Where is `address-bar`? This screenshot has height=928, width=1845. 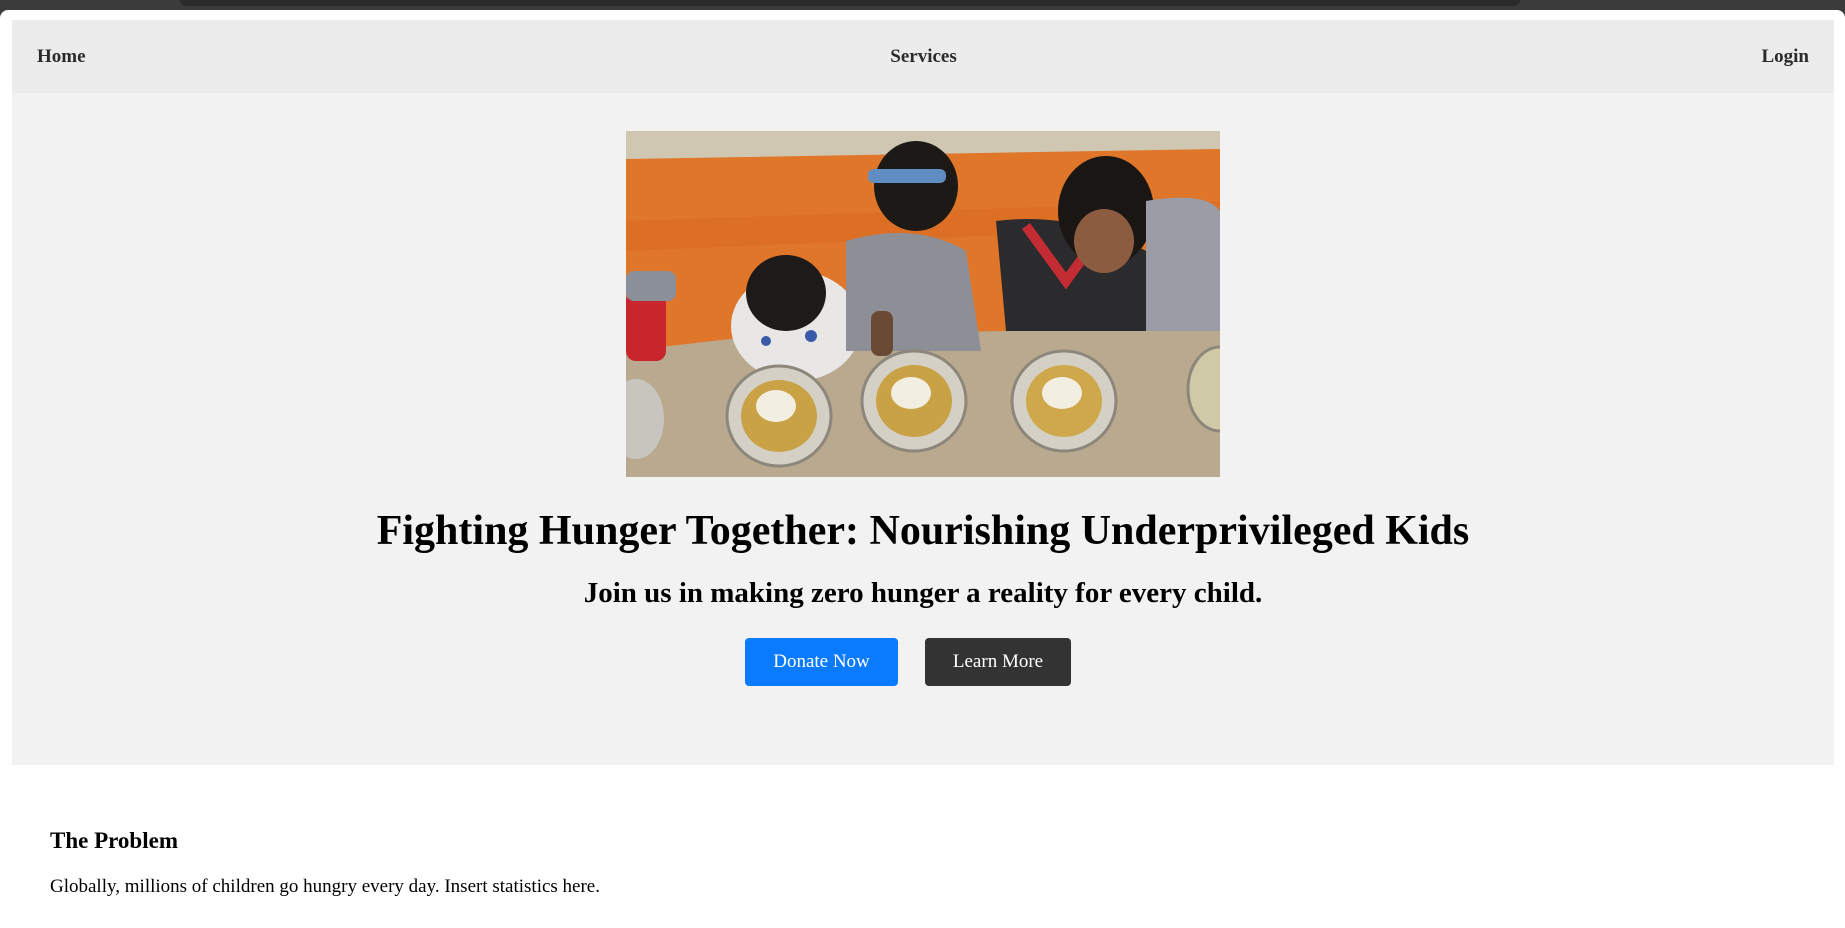 address-bar is located at coordinates (850, 3).